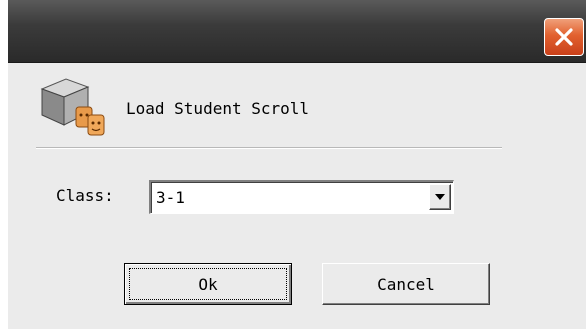 Image resolution: width=586 pixels, height=329 pixels. Describe the element at coordinates (218, 108) in the screenshot. I see `dialog-heading: Load Student Scroll` at that location.